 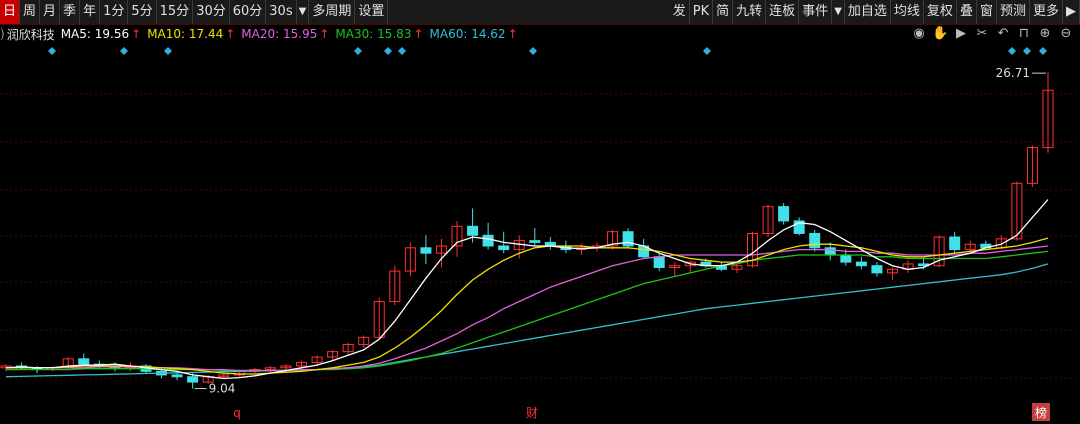 What do you see at coordinates (987, 12) in the screenshot?
I see `window-button: 窗` at bounding box center [987, 12].